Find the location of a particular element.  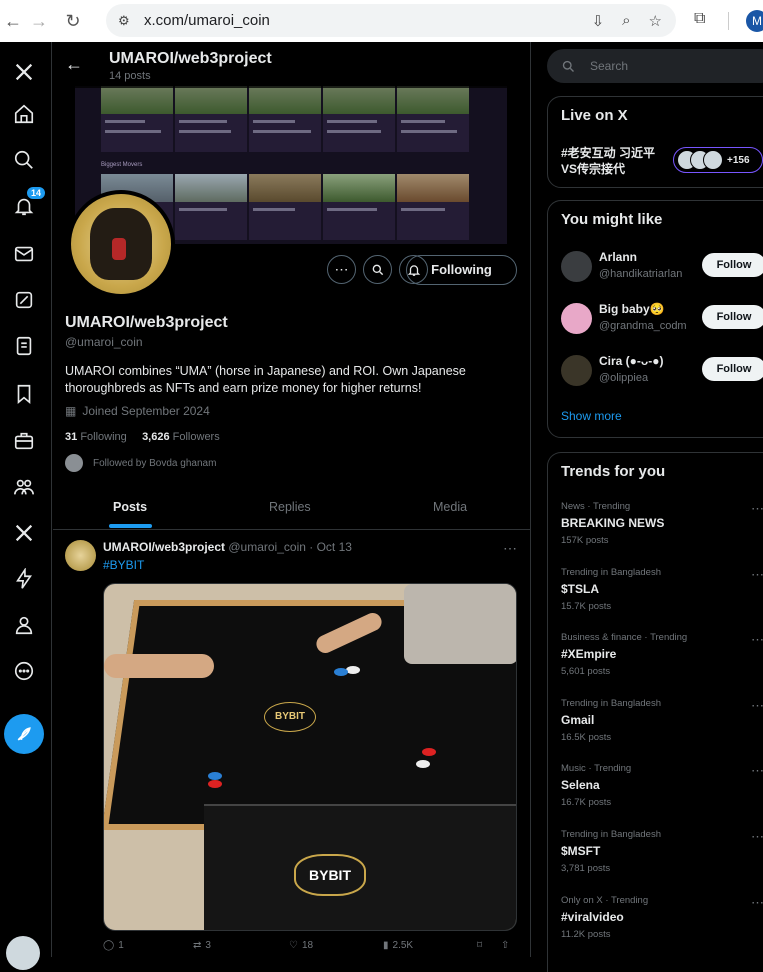

more-options-button: ⋯ is located at coordinates (341, 269).